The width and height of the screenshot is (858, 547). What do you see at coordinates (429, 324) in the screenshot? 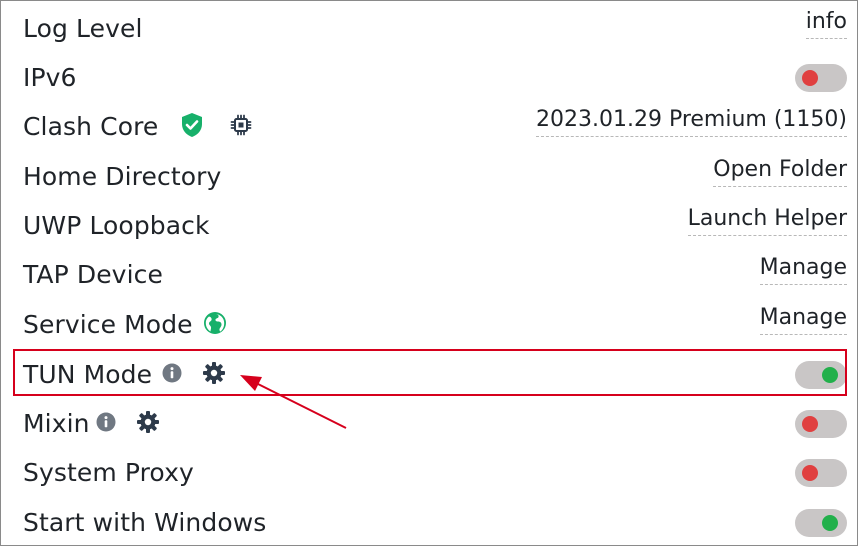
I see `setting-row-service-mode: Service Mode Manage` at bounding box center [429, 324].